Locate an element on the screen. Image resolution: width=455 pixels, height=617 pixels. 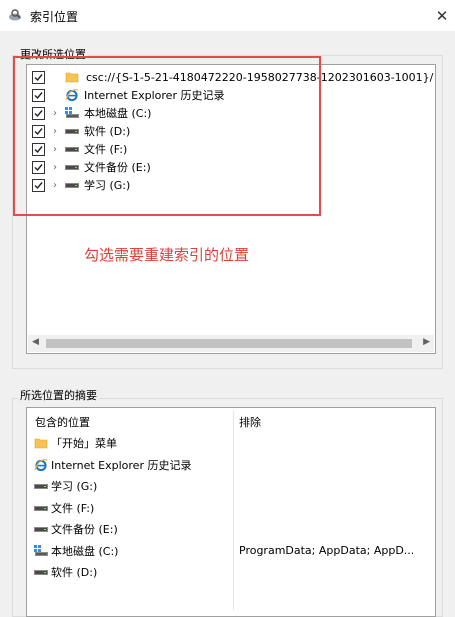
summary-row: 「开始」菜单 is located at coordinates (72, 443).